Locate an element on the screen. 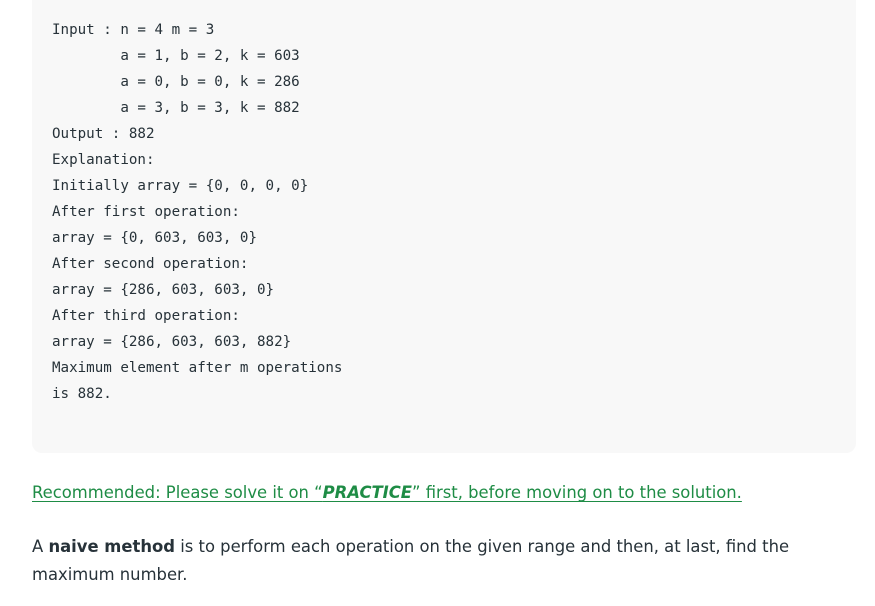 Image resolution: width=875 pixels, height=606 pixels. code-line: array = {286, 603, 603, 882} is located at coordinates (172, 342).